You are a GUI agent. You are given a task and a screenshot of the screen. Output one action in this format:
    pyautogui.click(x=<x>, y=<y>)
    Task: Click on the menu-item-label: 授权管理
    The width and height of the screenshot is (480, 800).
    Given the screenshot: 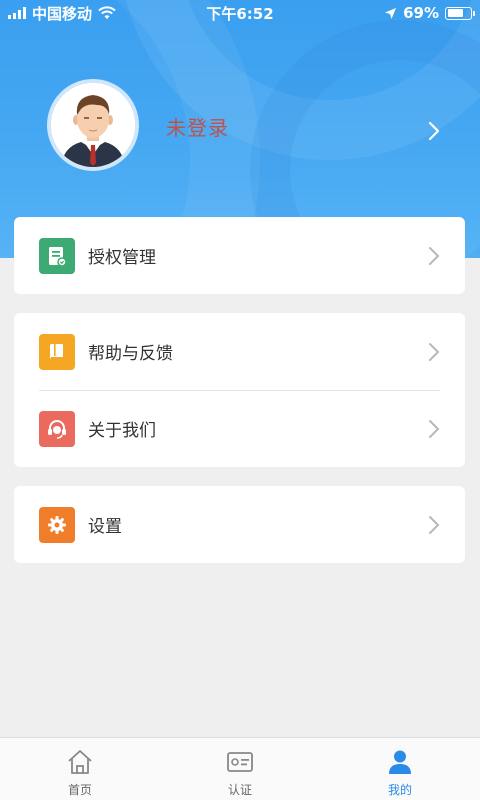 What is the action you would take?
    pyautogui.click(x=122, y=258)
    